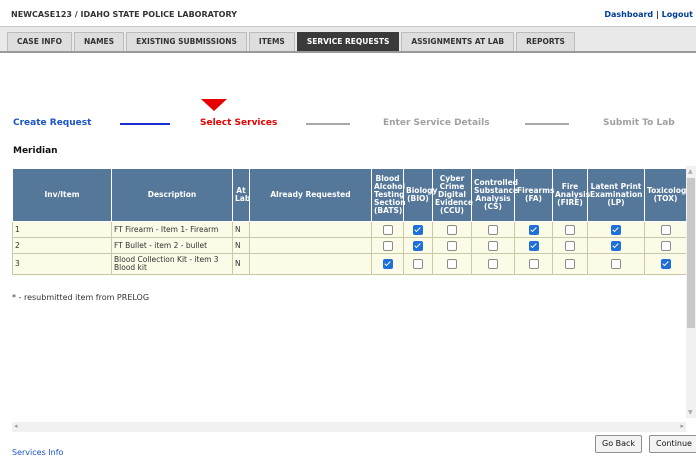 This screenshot has width=696, height=458. What do you see at coordinates (186, 41) in the screenshot?
I see `tab-existing-submissions: EXISTING SUBMISSIONS` at bounding box center [186, 41].